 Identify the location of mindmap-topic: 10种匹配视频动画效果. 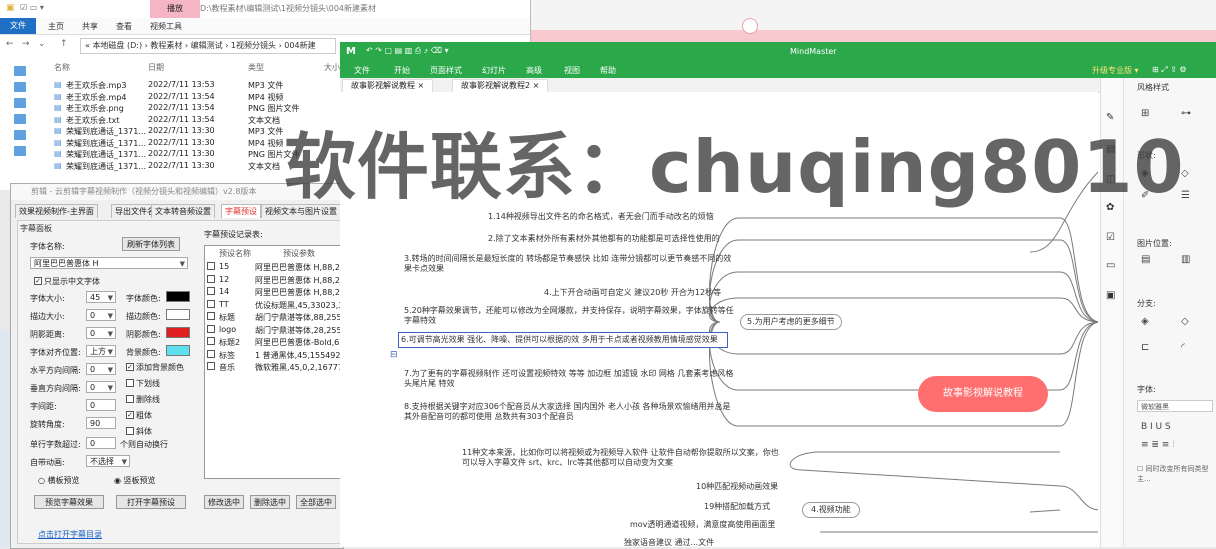
(737, 487).